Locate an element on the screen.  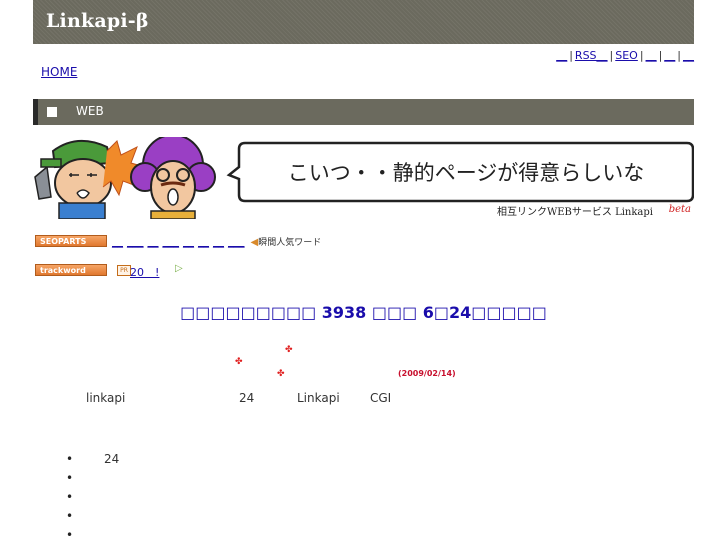
seoparts-links: __ ___ __ ___ __ __ __ ___ ◀瞬間人気ワード is located at coordinates (216, 241).